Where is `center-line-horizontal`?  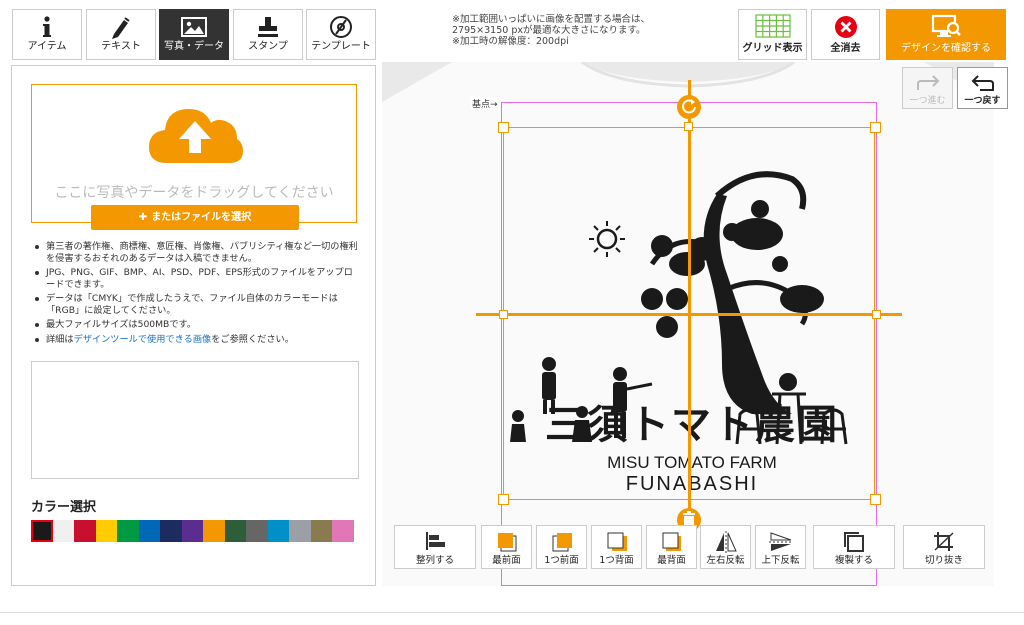 center-line-horizontal is located at coordinates (689, 314).